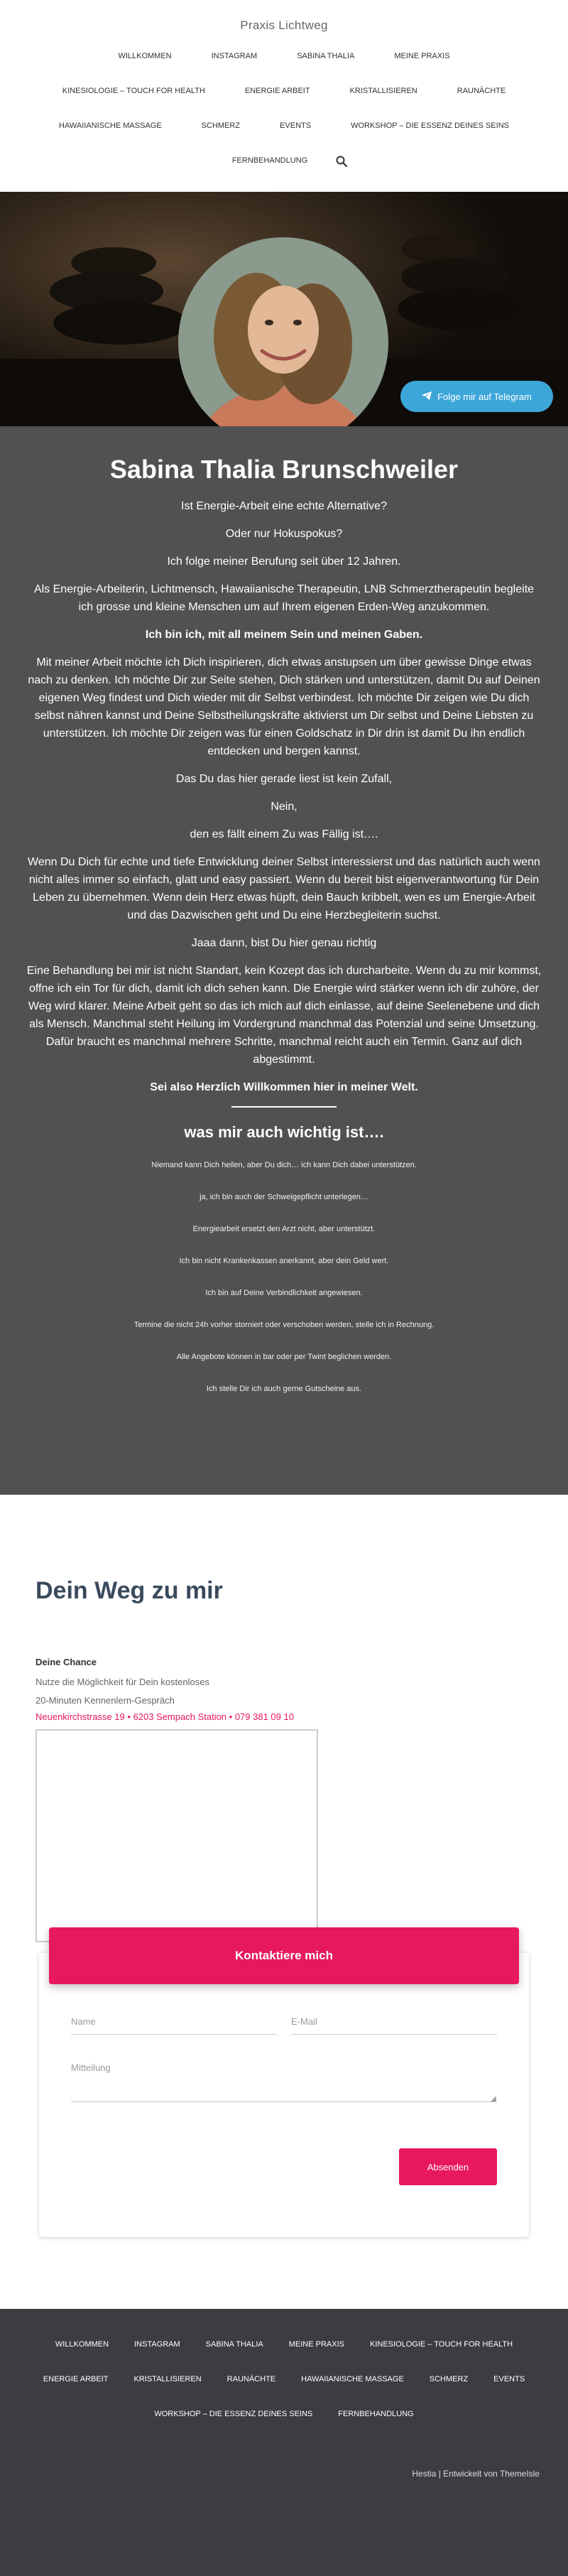 This screenshot has height=2576, width=568. I want to click on footer-item-raunaechte: Raunächte, so click(251, 2389).